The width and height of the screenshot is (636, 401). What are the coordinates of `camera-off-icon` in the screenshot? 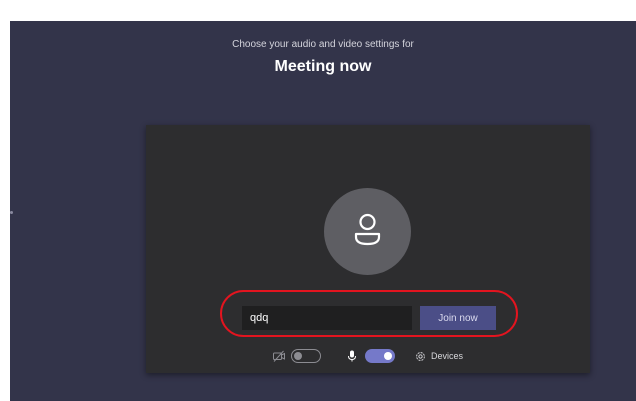 It's located at (279, 356).